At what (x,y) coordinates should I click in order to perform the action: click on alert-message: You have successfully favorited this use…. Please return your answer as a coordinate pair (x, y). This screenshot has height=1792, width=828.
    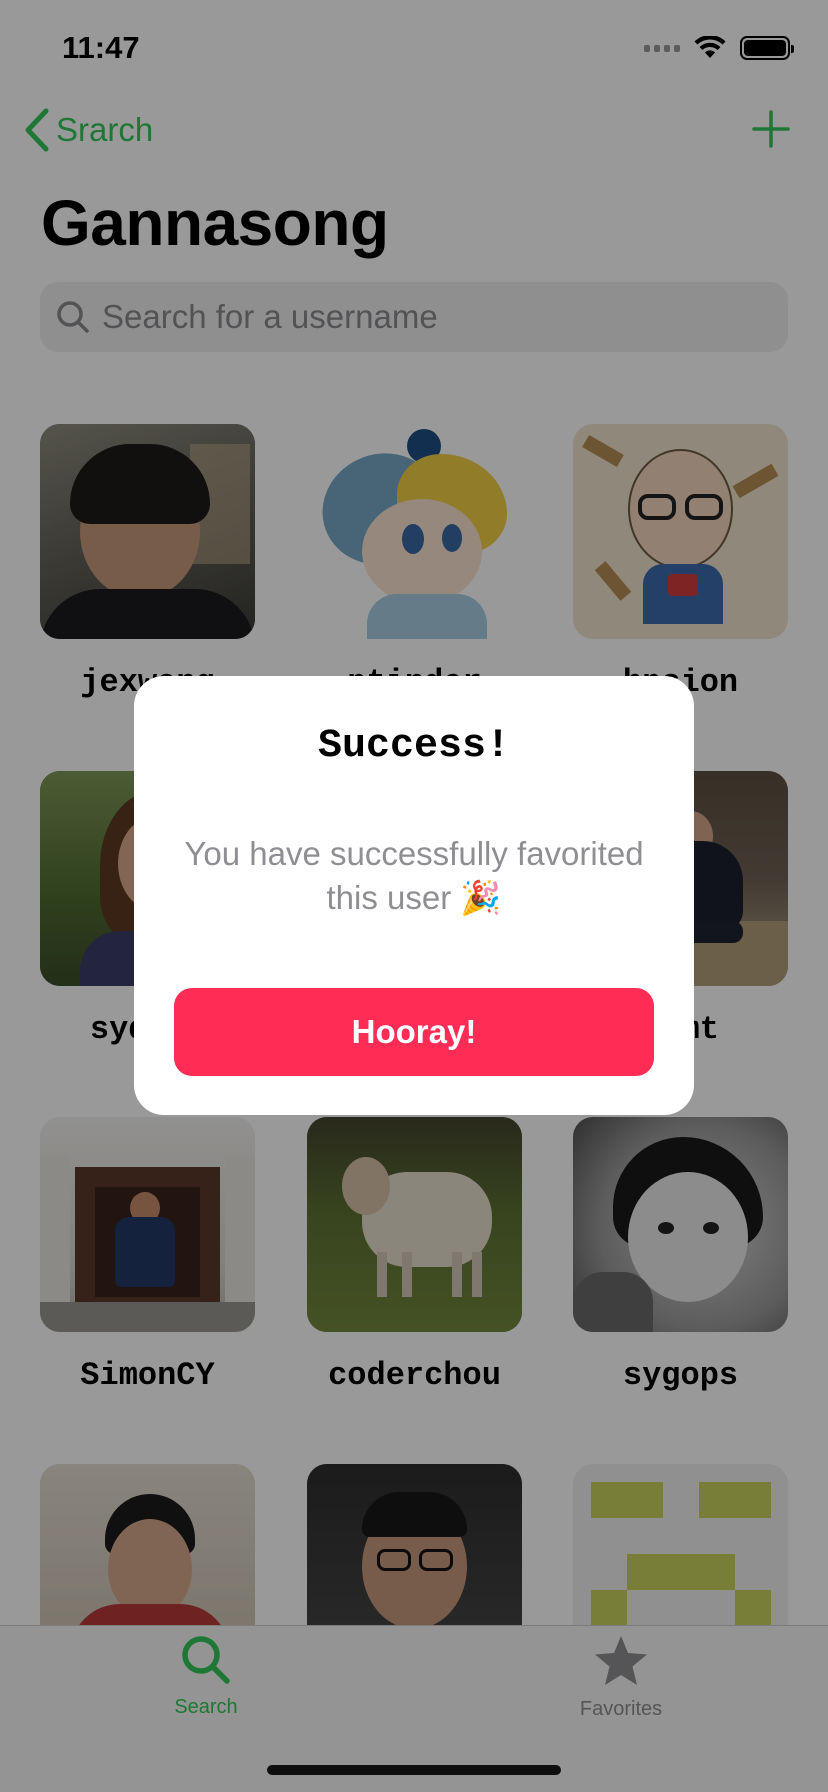
    Looking at the image, I should click on (414, 875).